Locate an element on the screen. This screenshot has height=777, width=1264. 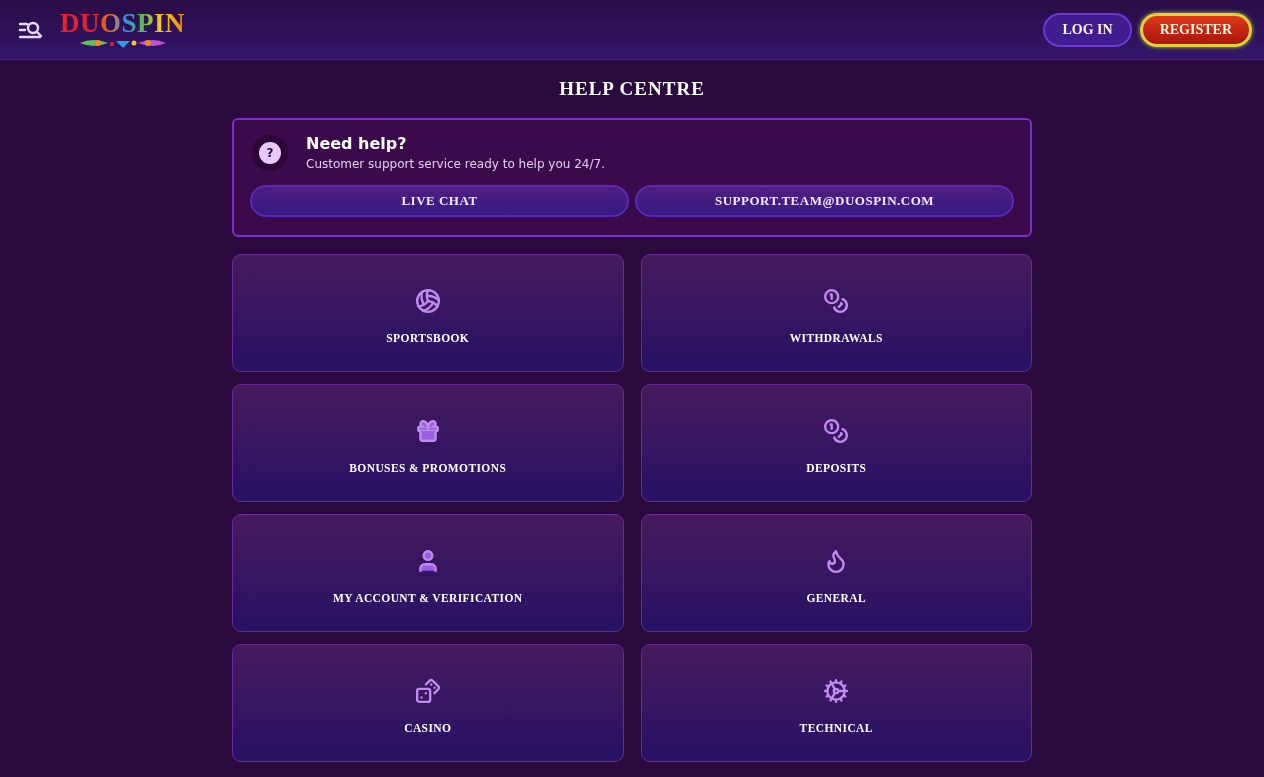
gift-icon is located at coordinates (427, 430).